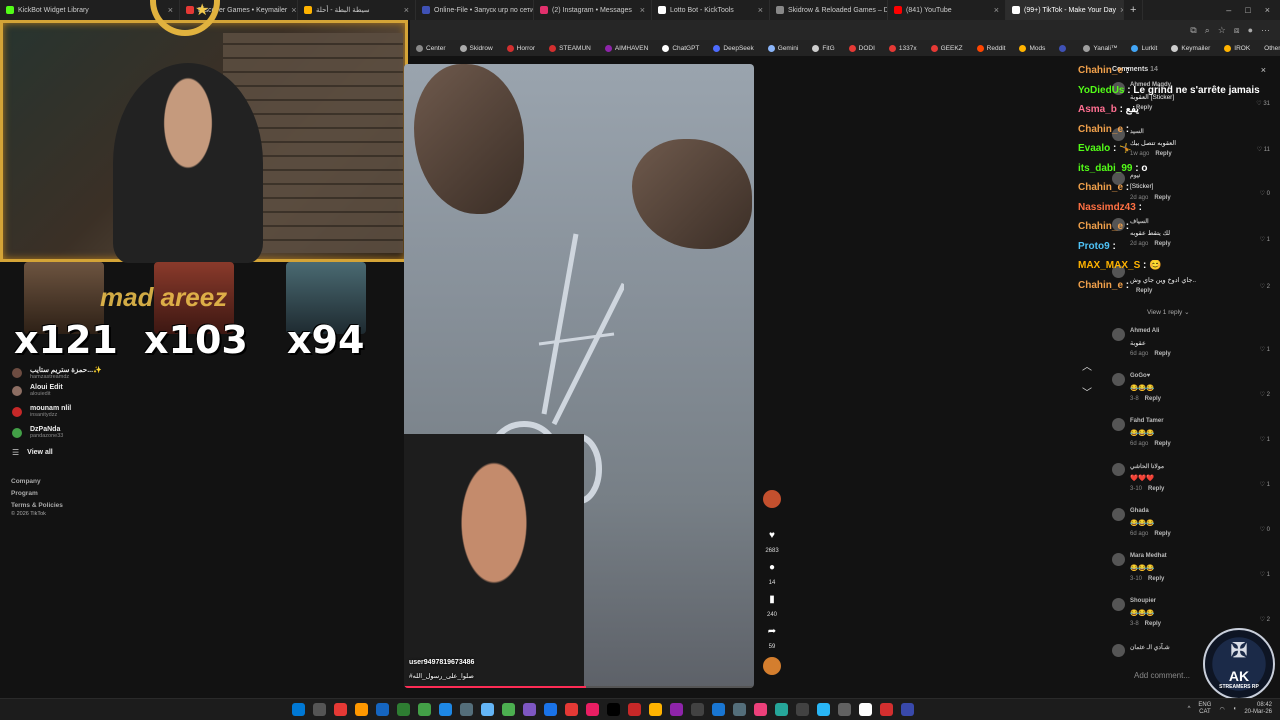 The image size is (1280, 720). I want to click on bookmark-item: Mods, so click(1032, 48).